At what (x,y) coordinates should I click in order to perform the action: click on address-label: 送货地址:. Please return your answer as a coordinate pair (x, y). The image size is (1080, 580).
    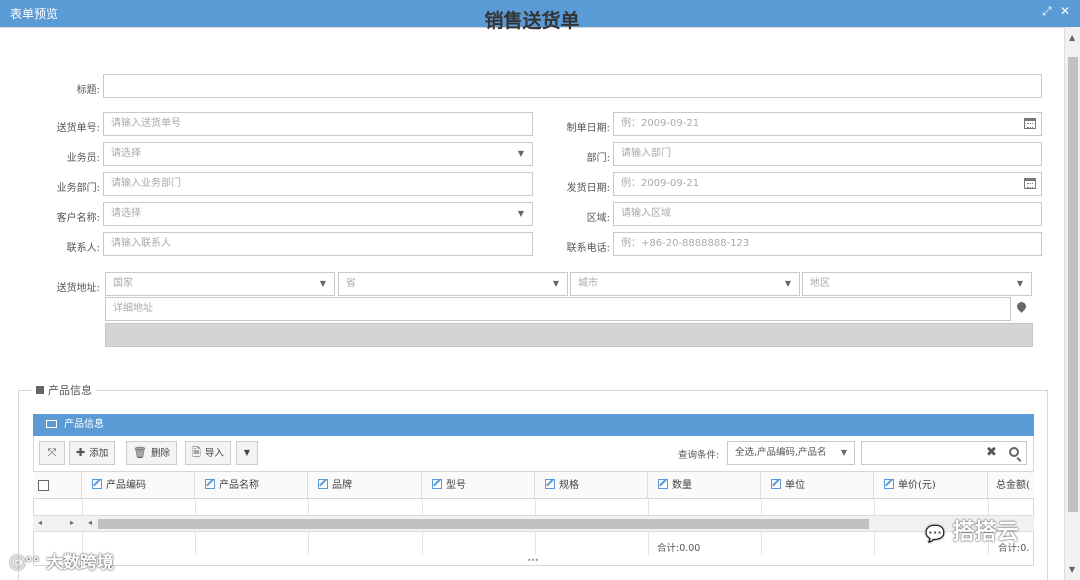
    Looking at the image, I should click on (78, 288).